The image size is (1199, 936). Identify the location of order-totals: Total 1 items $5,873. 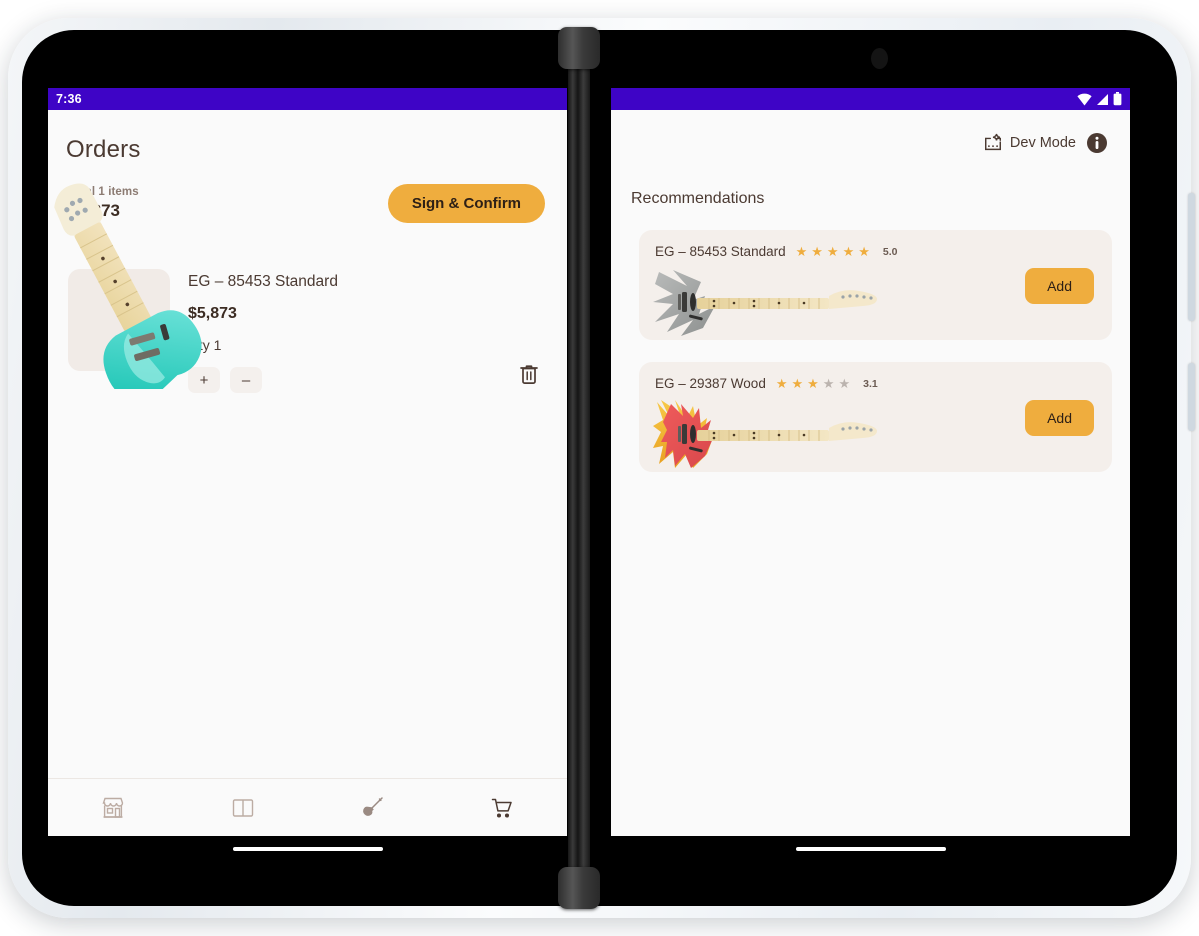
(103, 203).